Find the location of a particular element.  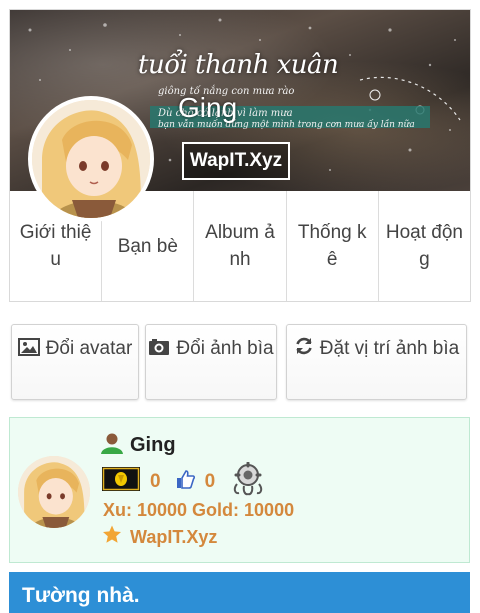

user-site-row: WapIT.Xyz is located at coordinates (159, 537).